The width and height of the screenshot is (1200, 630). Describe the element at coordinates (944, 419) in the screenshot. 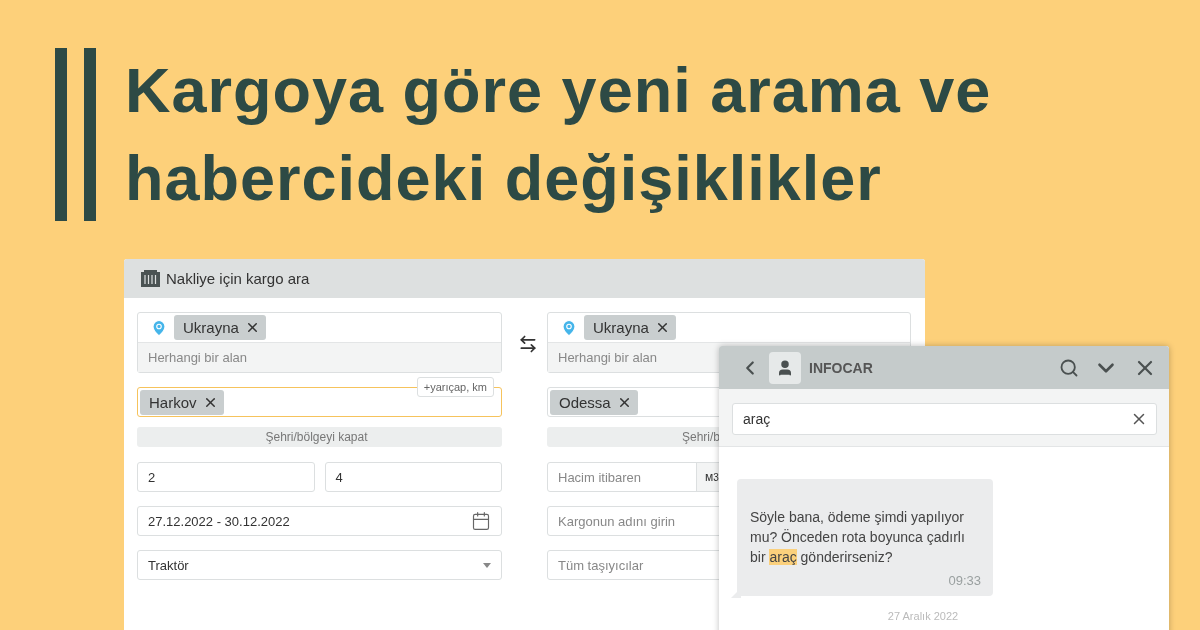

I see `chat-search-field: araç` at that location.